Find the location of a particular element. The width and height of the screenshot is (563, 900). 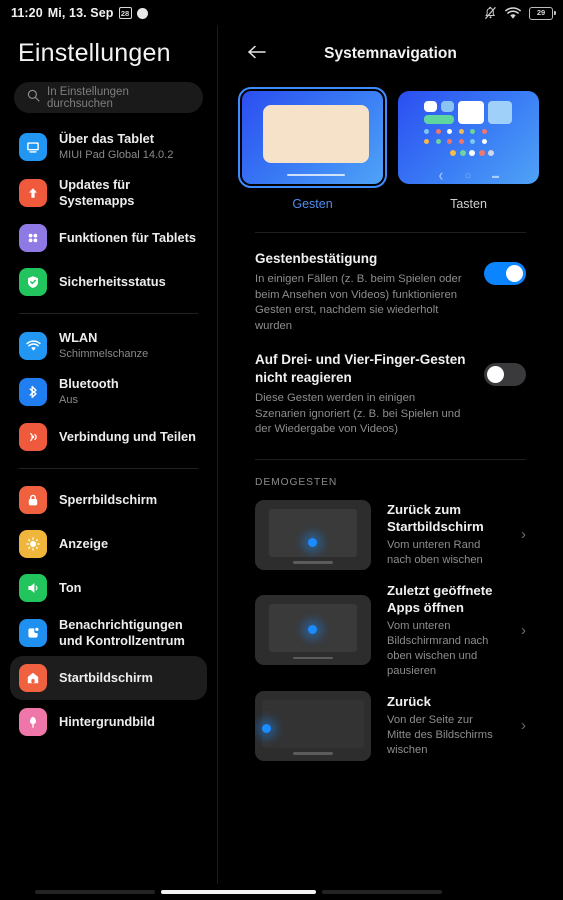

sidebar-item-sublabel: Schimmelschanze is located at coordinates (104, 354).